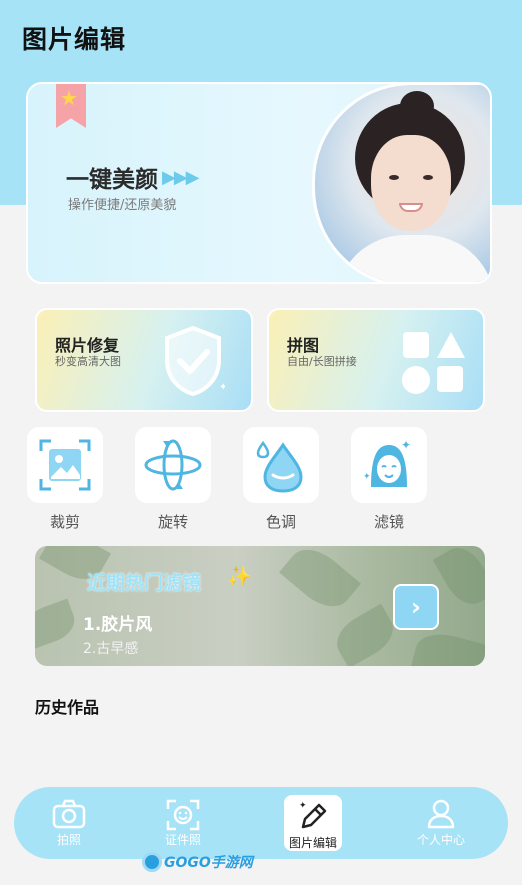 The image size is (522, 885). I want to click on tool-tone: 色调, so click(281, 479).